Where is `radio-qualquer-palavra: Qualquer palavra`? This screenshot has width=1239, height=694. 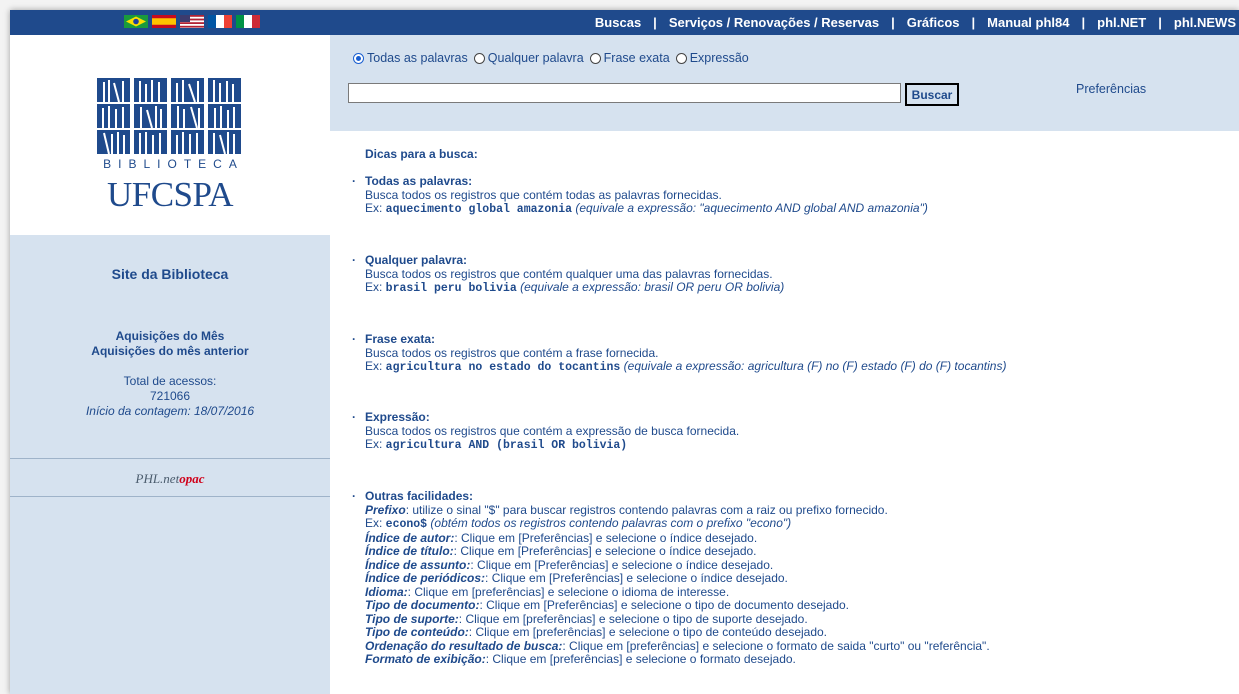
radio-qualquer-palavra: Qualquer palavra is located at coordinates (528, 58).